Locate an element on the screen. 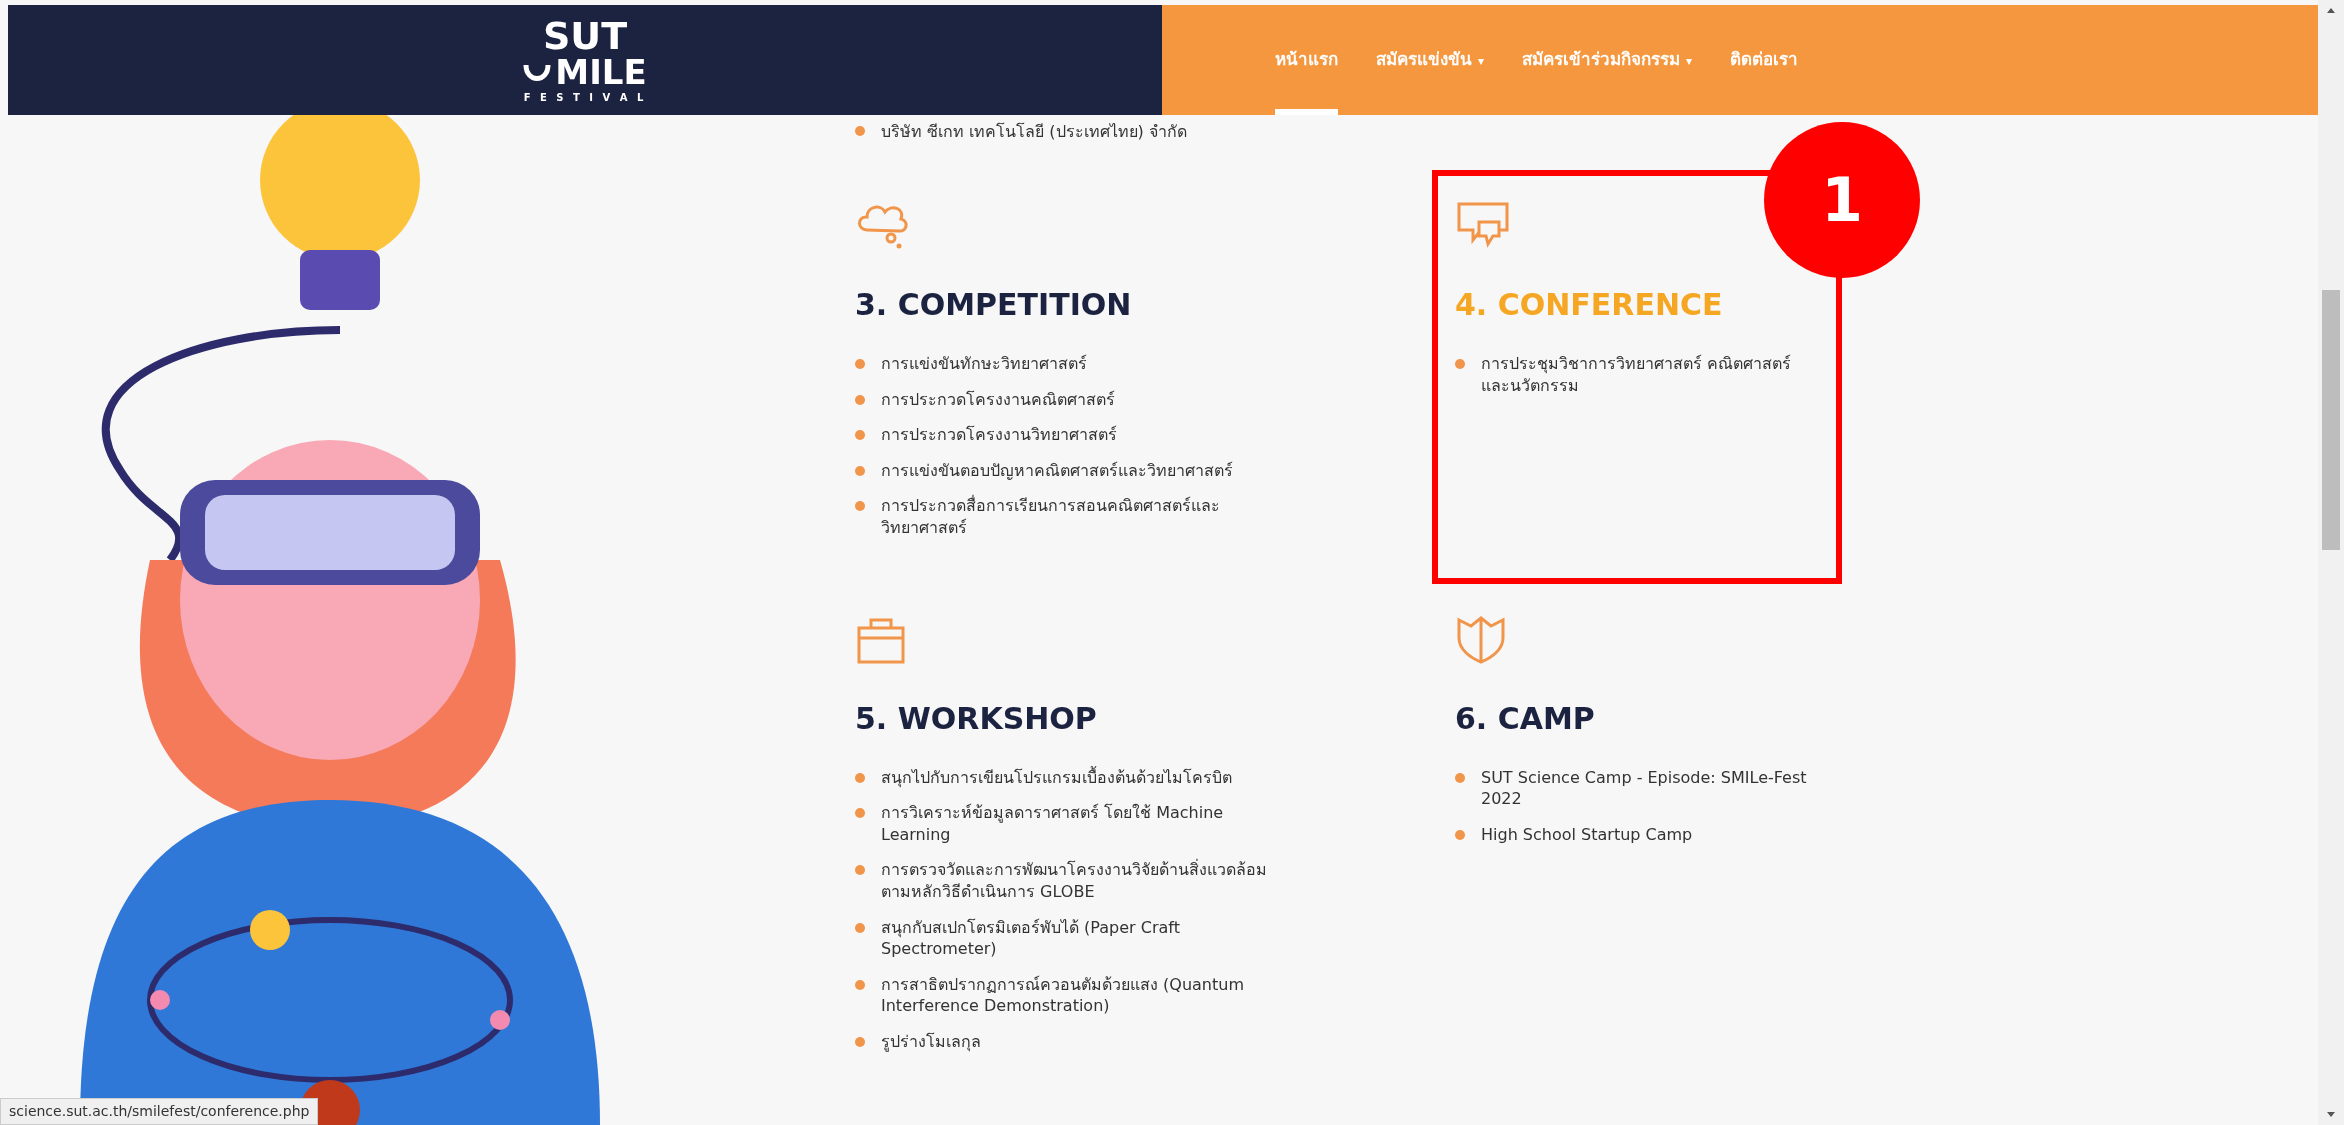 The image size is (2344, 1125). section-title: 4. CONFERENCE is located at coordinates (1589, 305).